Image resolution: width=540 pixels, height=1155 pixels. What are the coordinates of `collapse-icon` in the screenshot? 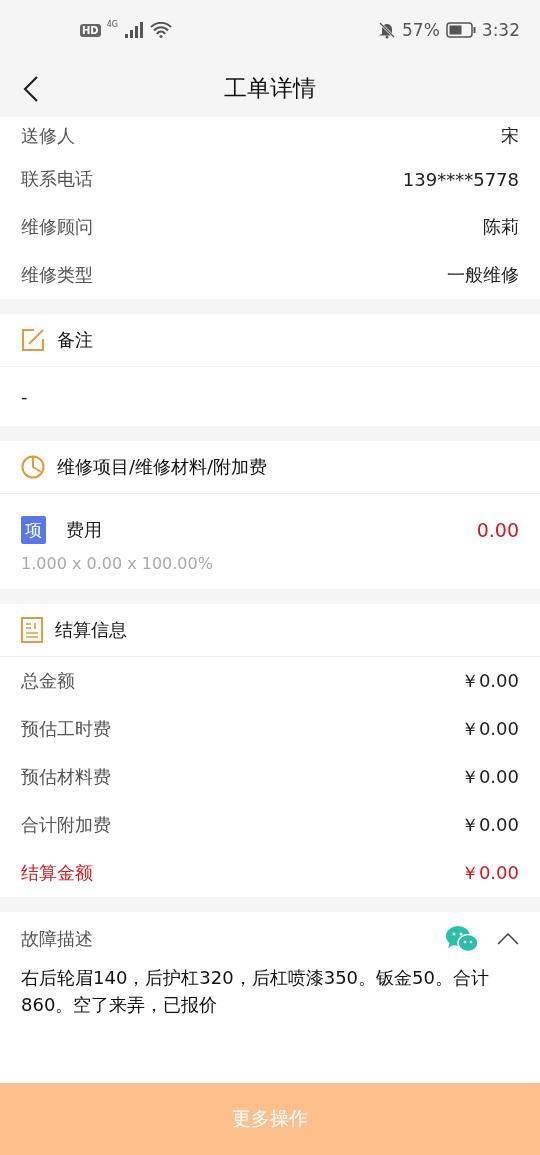 It's located at (508, 939).